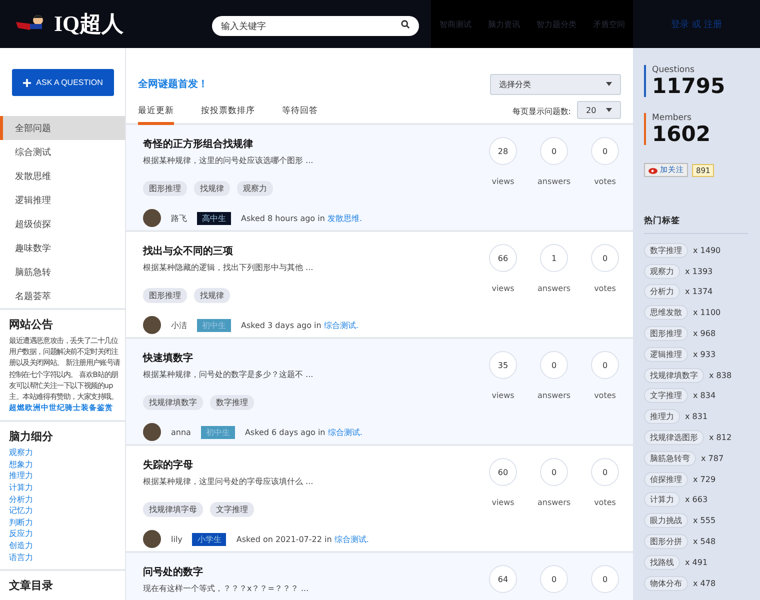 The width and height of the screenshot is (760, 600). I want to click on stat-name: Questions, so click(674, 70).